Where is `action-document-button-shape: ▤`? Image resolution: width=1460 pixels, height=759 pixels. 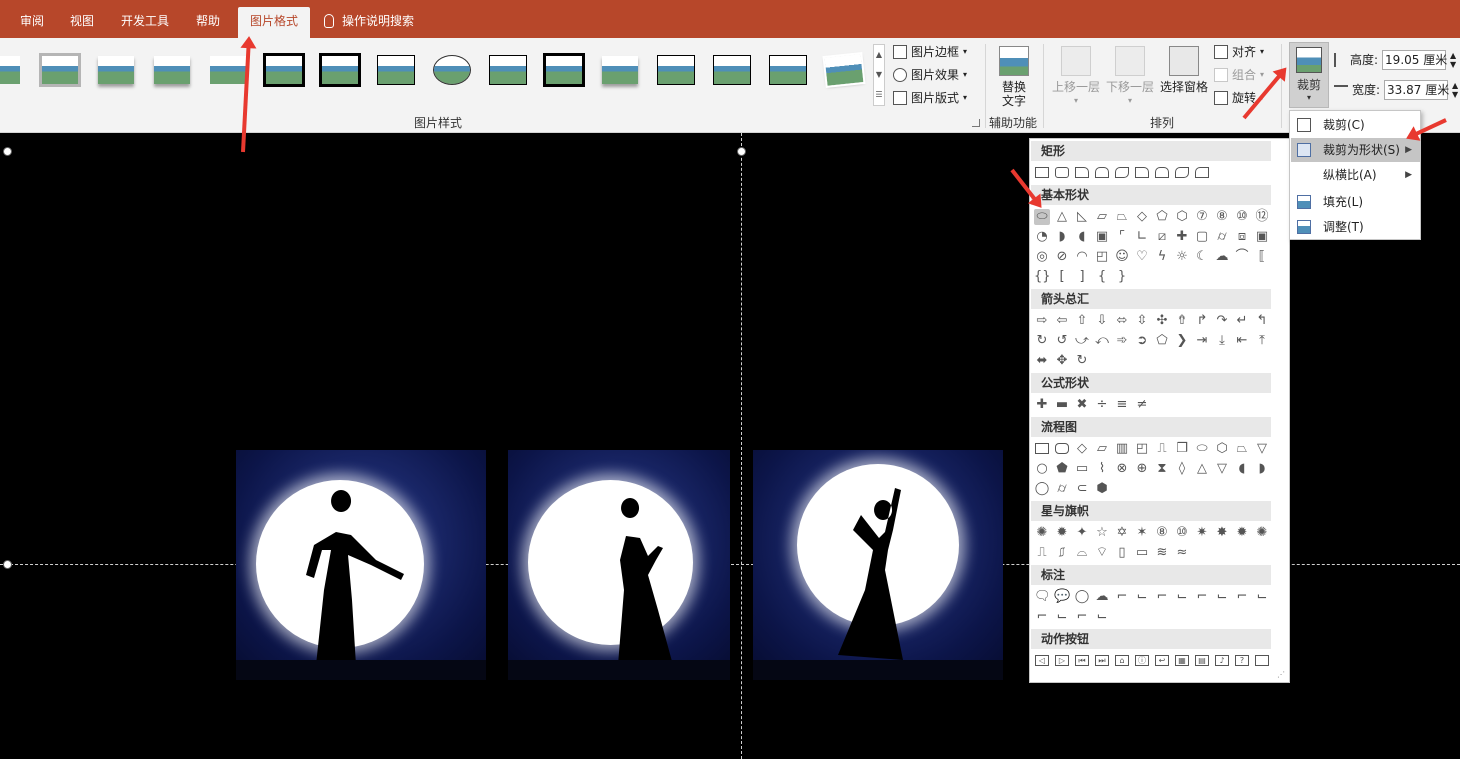
action-document-button-shape: ▤ is located at coordinates (1202, 660).